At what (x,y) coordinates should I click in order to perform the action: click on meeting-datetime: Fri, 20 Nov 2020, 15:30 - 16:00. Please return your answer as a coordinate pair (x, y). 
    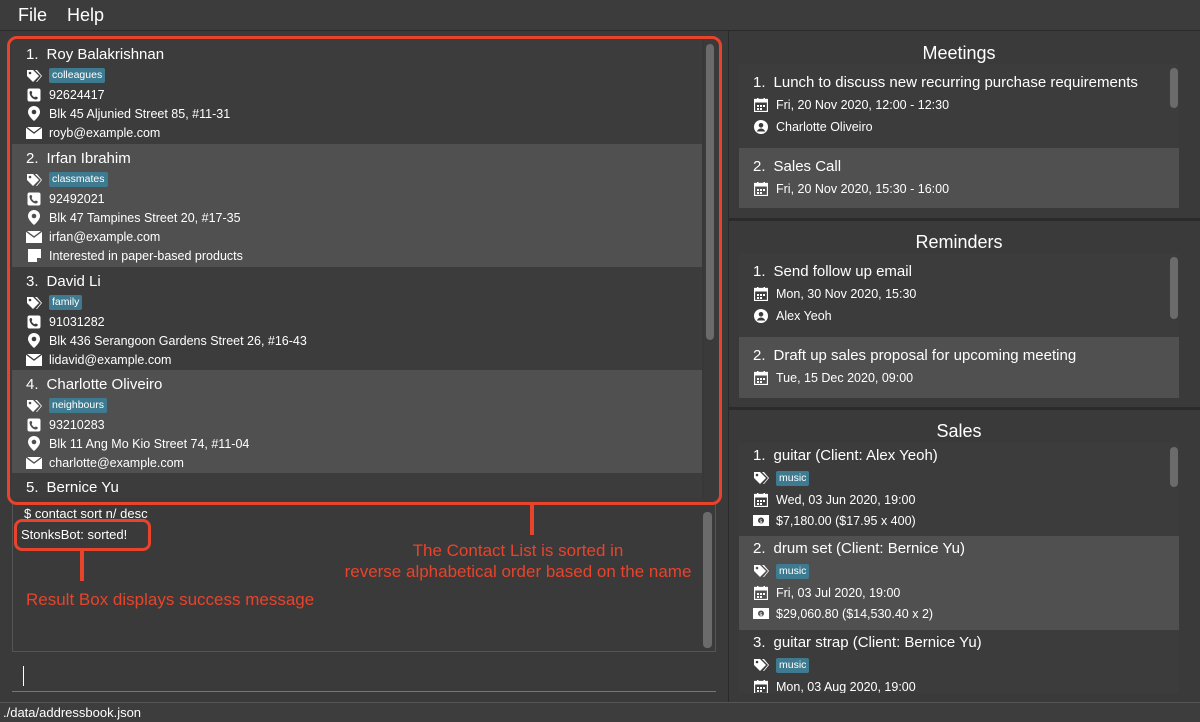
    Looking at the image, I should click on (863, 189).